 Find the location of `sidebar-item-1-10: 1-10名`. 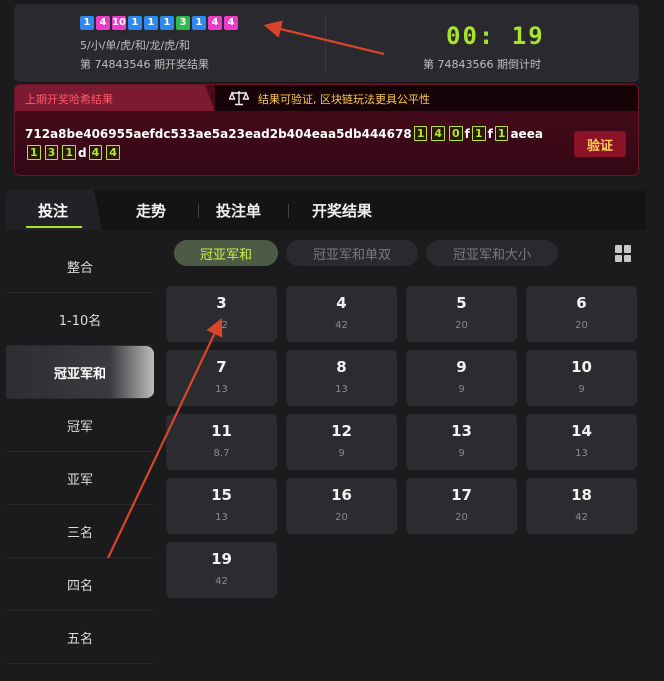

sidebar-item-1-10: 1-10名 is located at coordinates (80, 319).